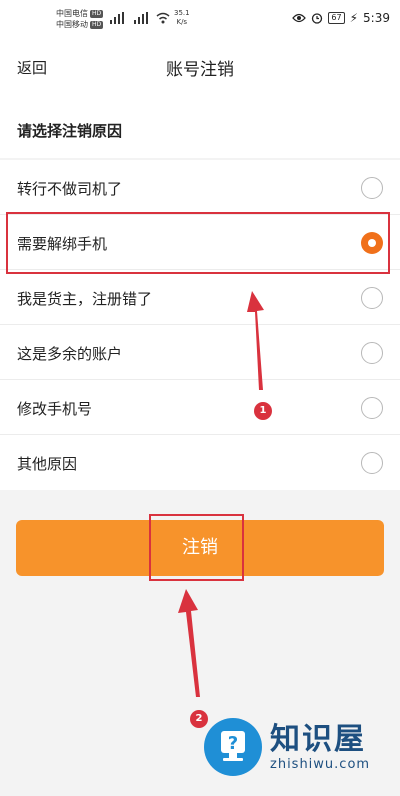 The image size is (400, 796). What do you see at coordinates (317, 18) in the screenshot?
I see `alarm-icon` at bounding box center [317, 18].